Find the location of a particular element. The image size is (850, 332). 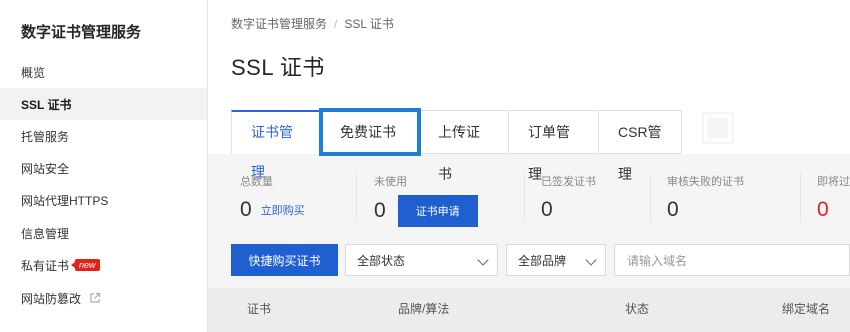

column-header-domain: 绑定域名 is located at coordinates (806, 309).